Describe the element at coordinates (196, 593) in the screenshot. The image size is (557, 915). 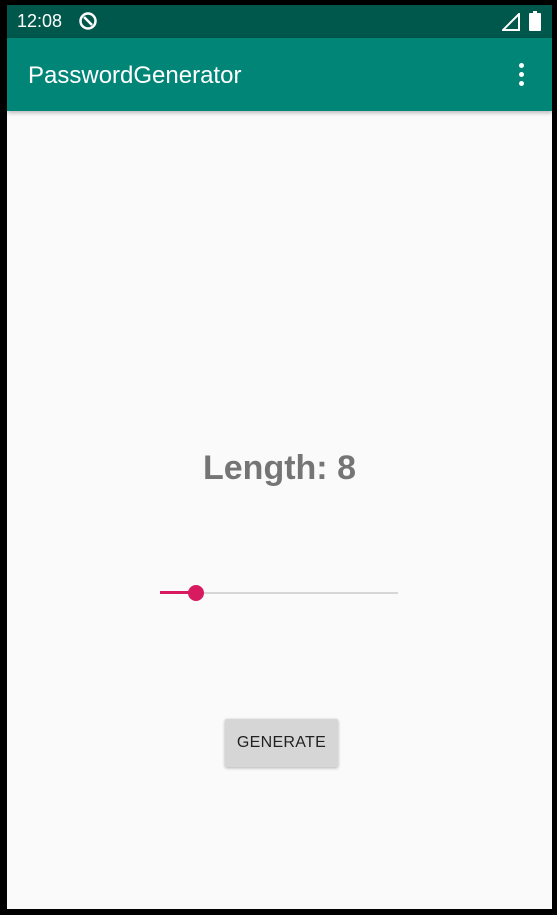
I see `seekbar-thumb` at that location.